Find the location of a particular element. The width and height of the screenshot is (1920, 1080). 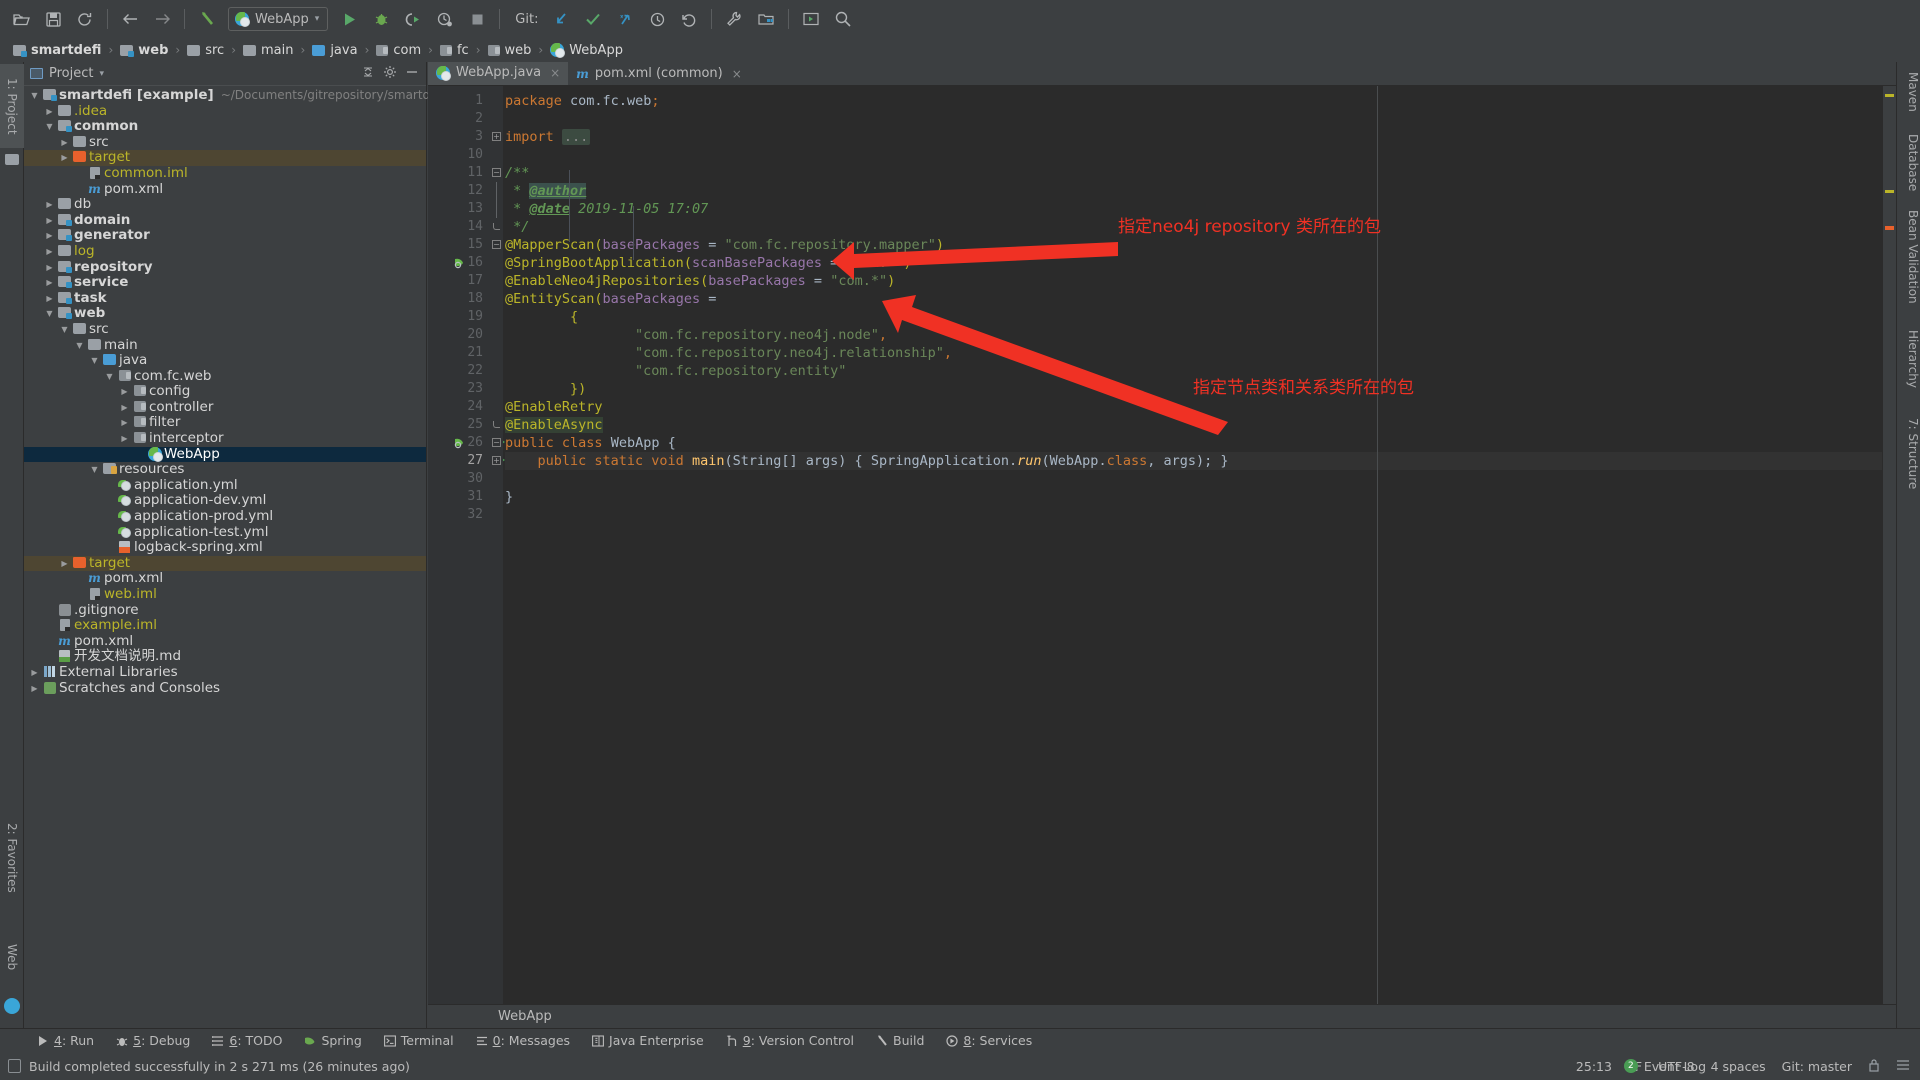

run-with-coverage-button is located at coordinates (413, 19).